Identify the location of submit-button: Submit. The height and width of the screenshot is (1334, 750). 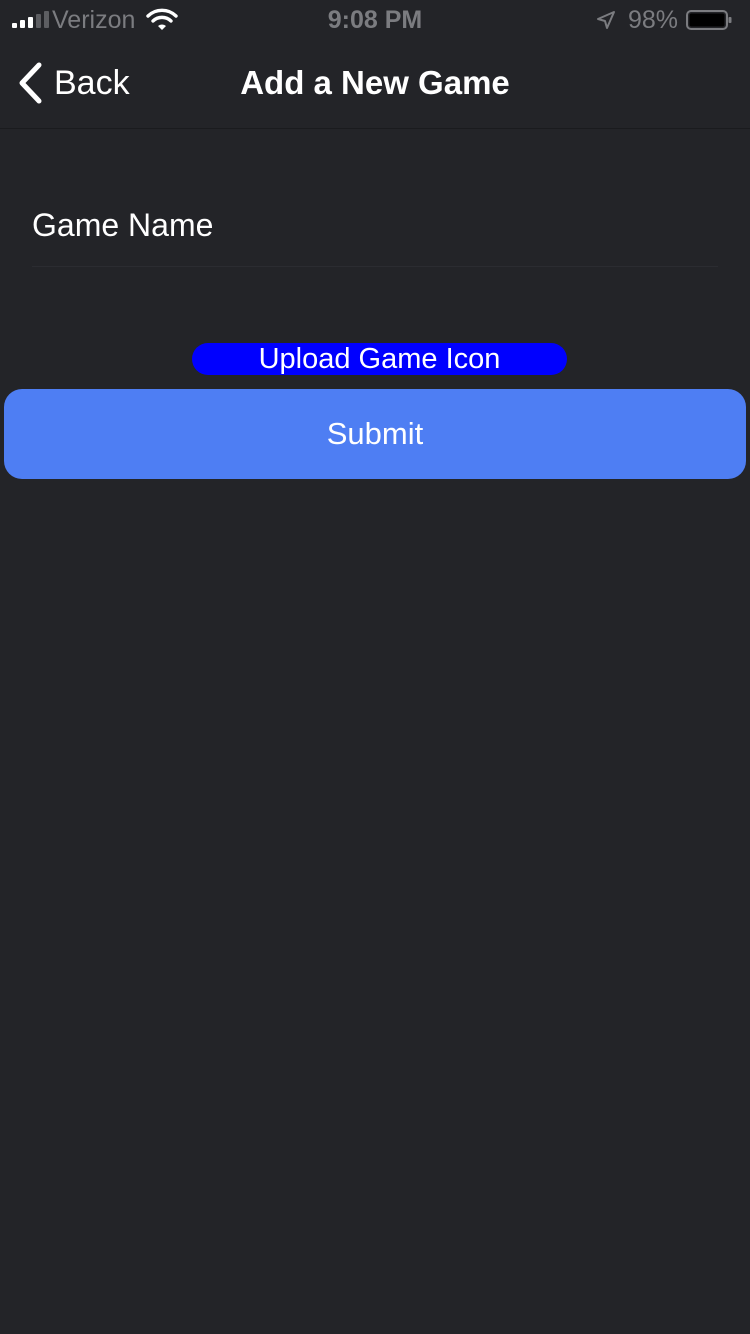
(375, 434).